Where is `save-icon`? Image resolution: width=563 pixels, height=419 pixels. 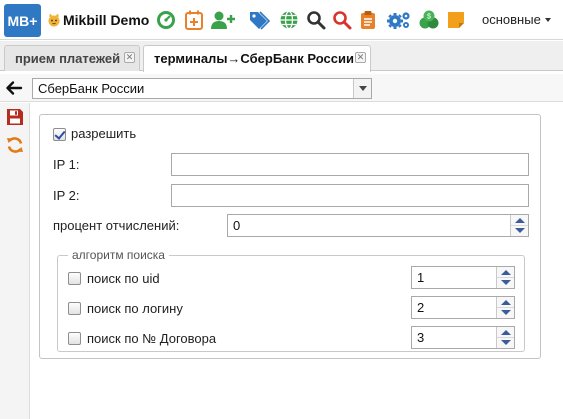 save-icon is located at coordinates (15, 117).